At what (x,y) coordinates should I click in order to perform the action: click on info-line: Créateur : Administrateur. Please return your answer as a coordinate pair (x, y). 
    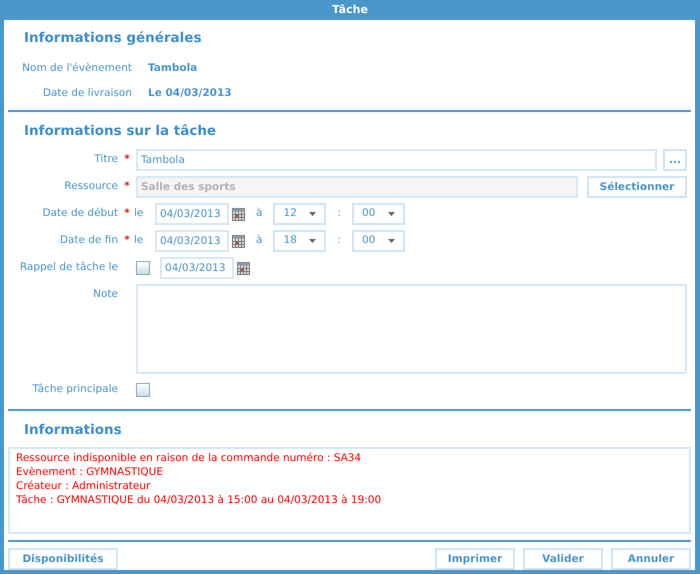
    Looking at the image, I should click on (84, 485).